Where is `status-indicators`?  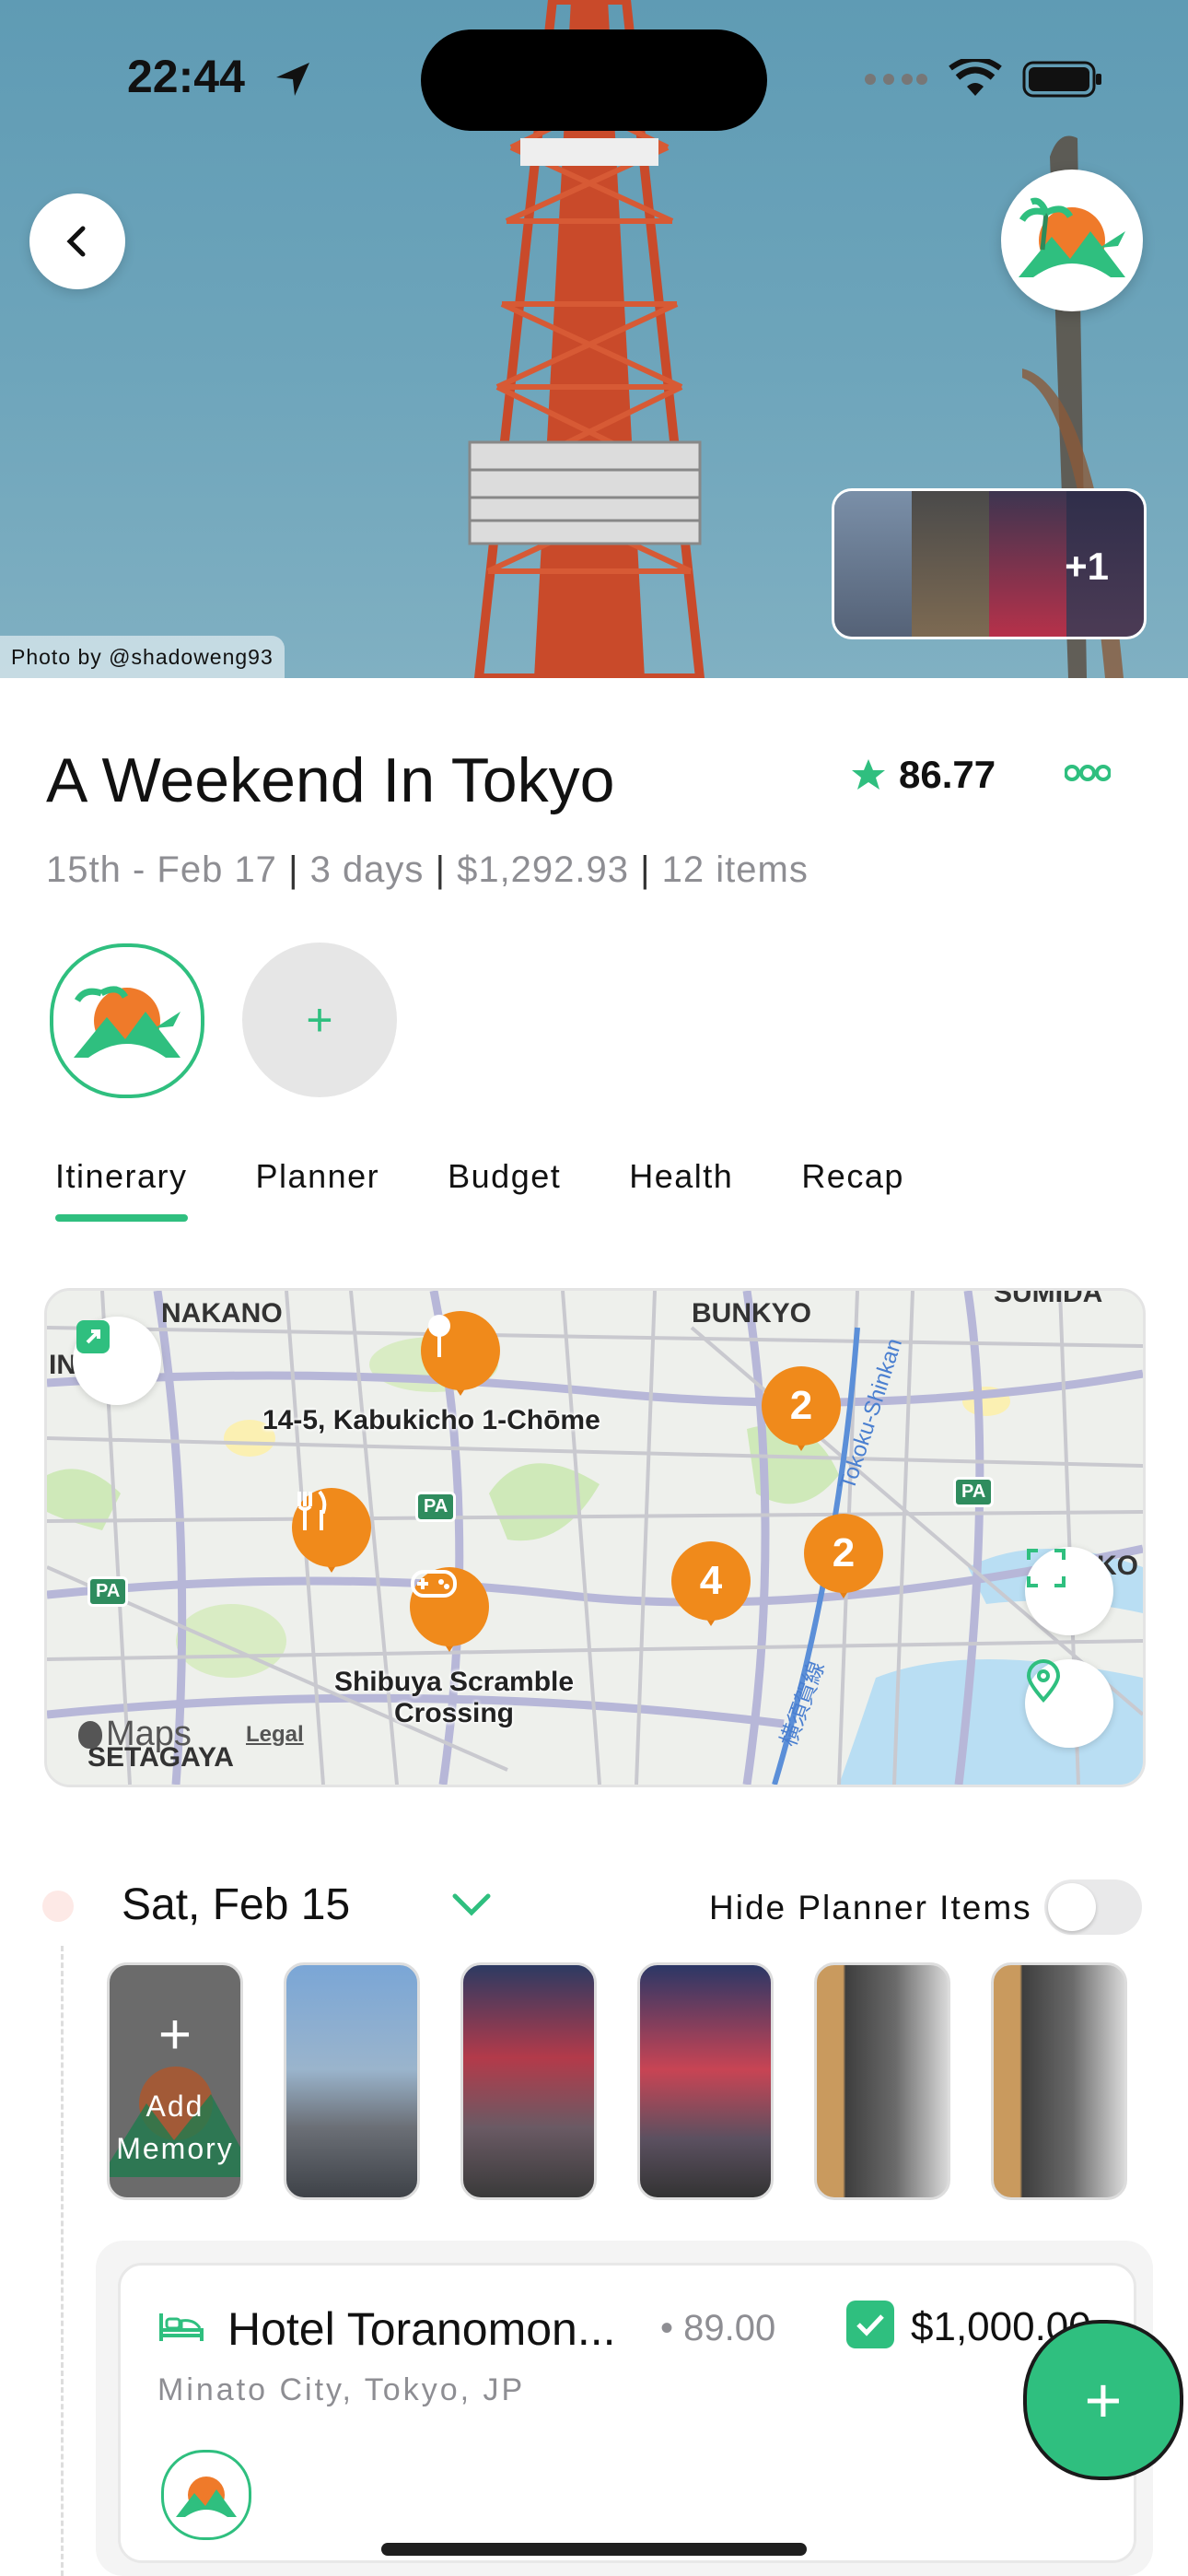 status-indicators is located at coordinates (983, 79).